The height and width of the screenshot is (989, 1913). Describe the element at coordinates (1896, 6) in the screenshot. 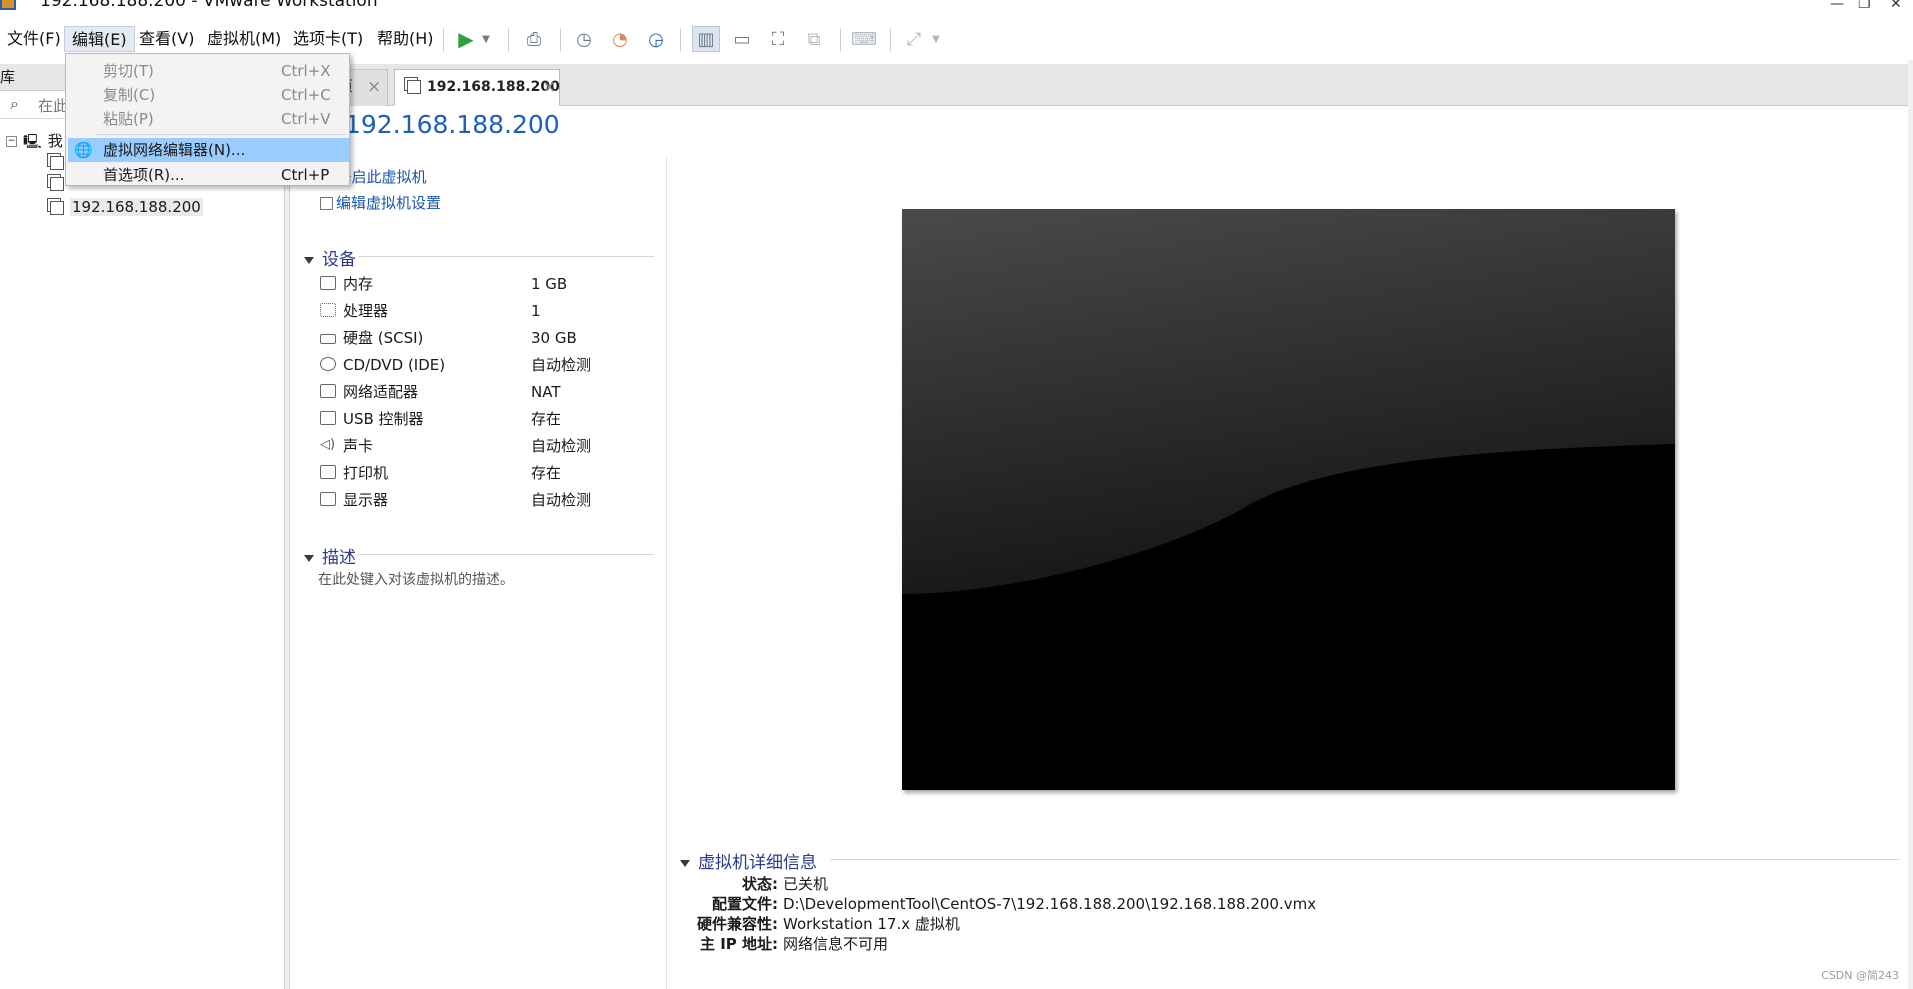

I see `close-icon: ✕` at that location.